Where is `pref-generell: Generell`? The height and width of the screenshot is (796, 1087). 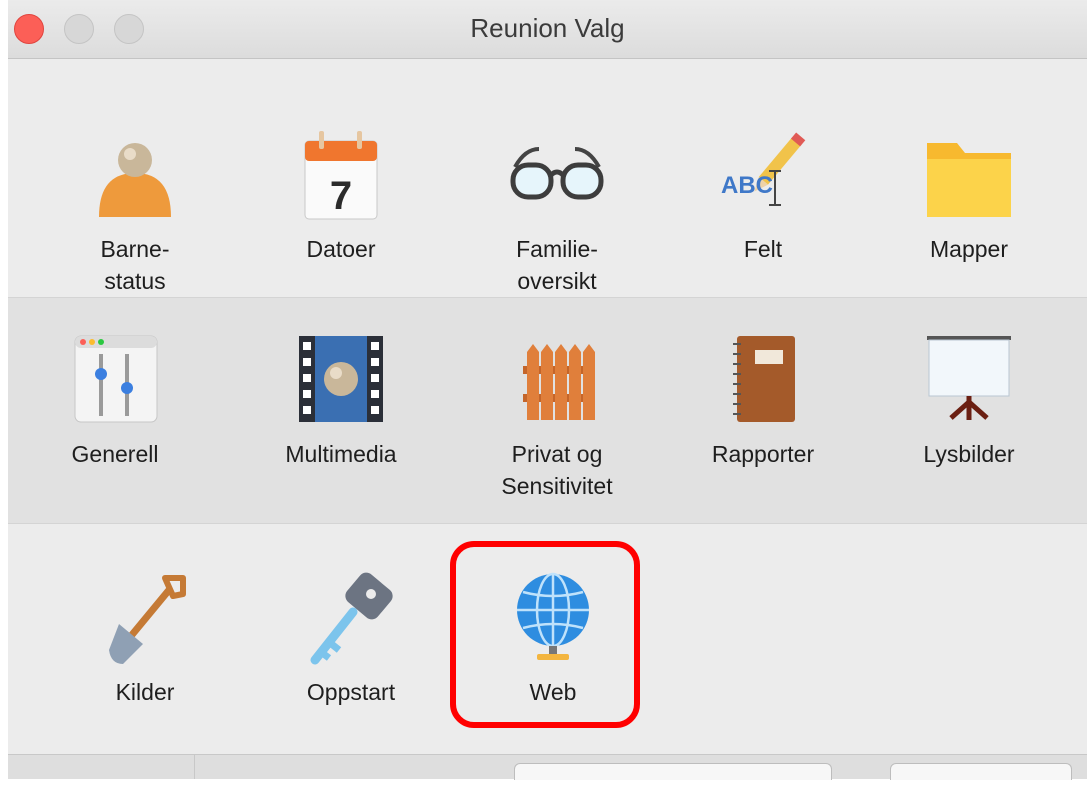 pref-generell: Generell is located at coordinates (115, 401).